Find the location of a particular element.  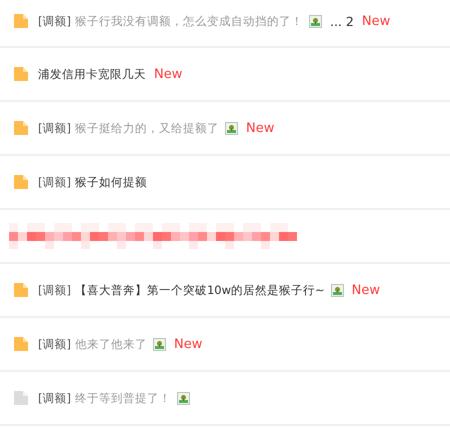

thread-title: 【喜大普奔】第一个突破10w的居然是猴子行~ is located at coordinates (199, 290).